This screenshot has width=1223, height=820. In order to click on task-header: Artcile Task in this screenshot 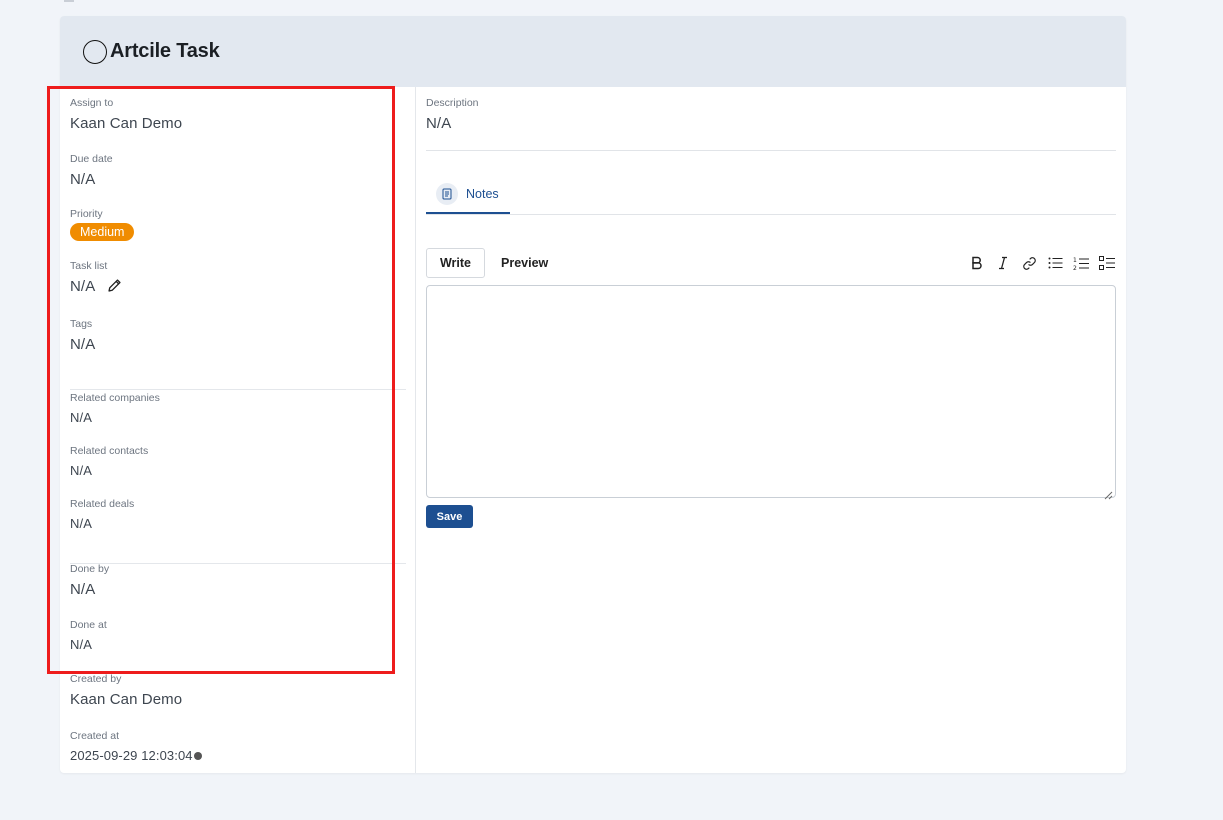, I will do `click(593, 51)`.